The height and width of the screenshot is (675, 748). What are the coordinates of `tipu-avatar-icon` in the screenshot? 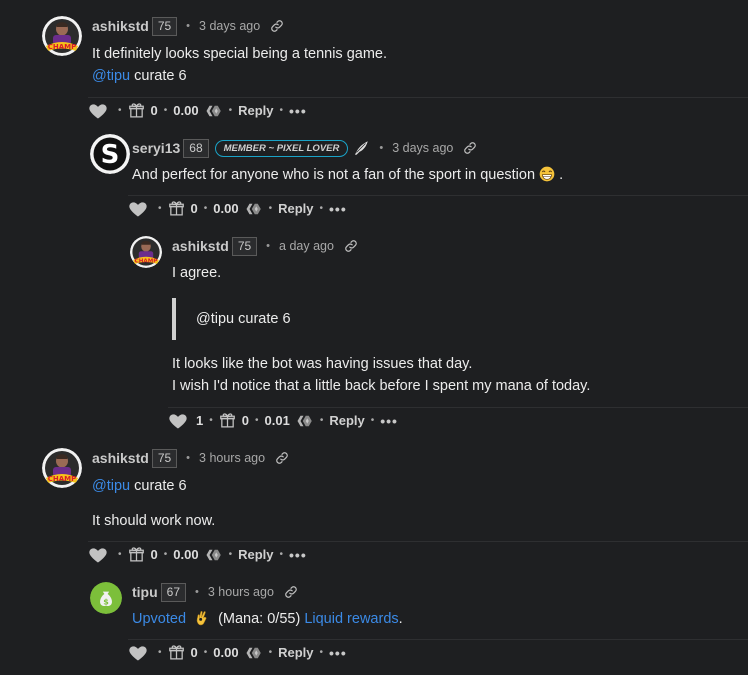 It's located at (106, 598).